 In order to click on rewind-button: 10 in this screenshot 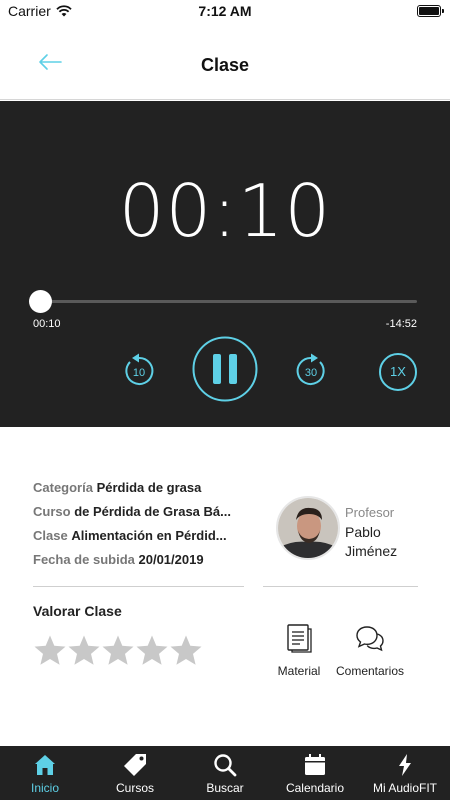, I will do `click(139, 370)`.